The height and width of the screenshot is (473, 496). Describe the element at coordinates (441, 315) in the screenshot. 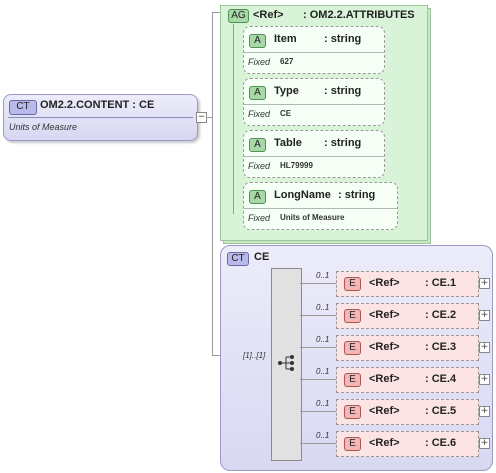

I see `element-name: : CE.2` at that location.